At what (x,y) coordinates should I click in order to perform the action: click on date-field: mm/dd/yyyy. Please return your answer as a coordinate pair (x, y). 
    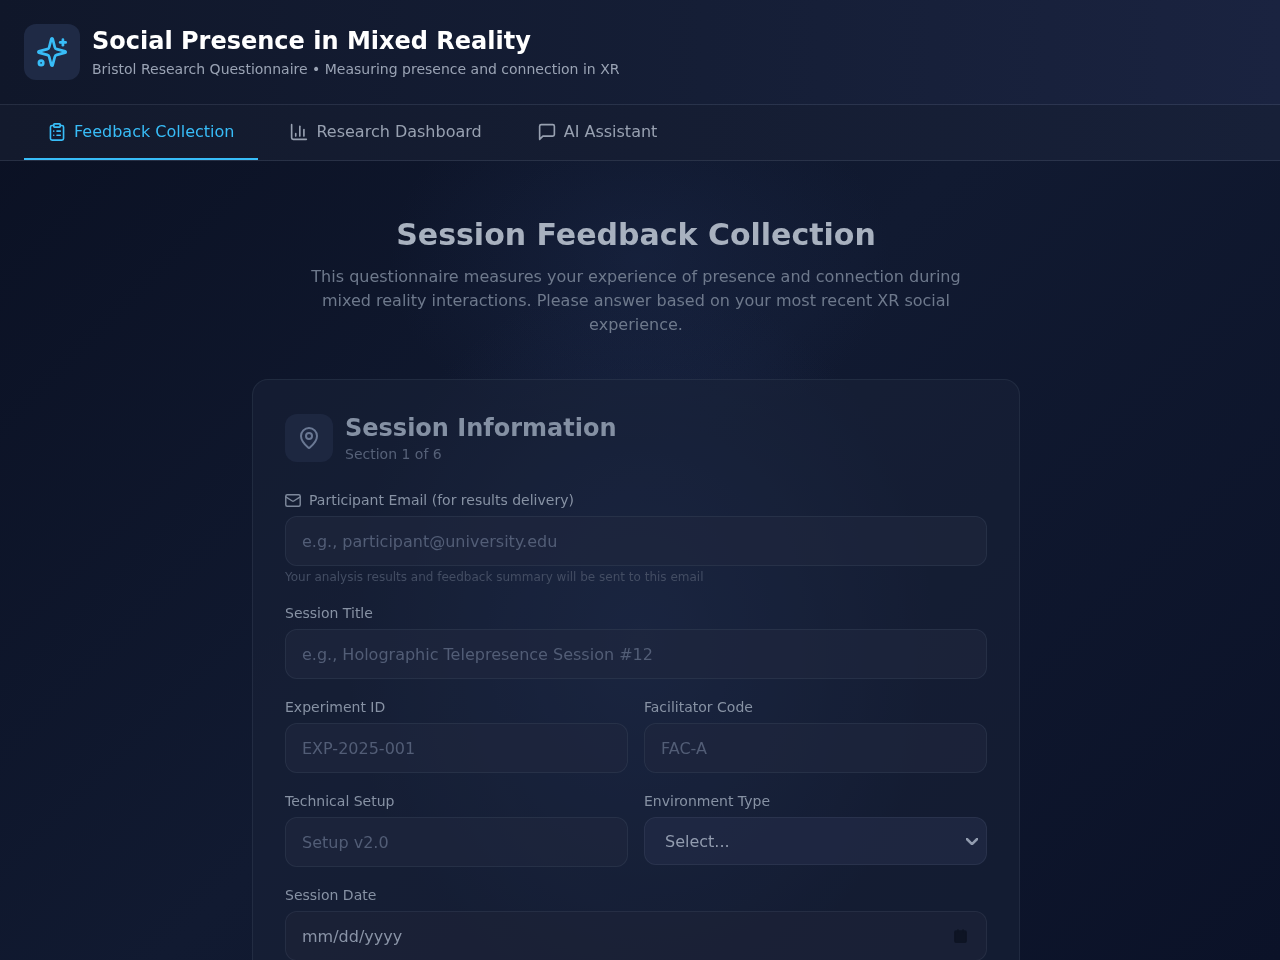
    Looking at the image, I should click on (636, 935).